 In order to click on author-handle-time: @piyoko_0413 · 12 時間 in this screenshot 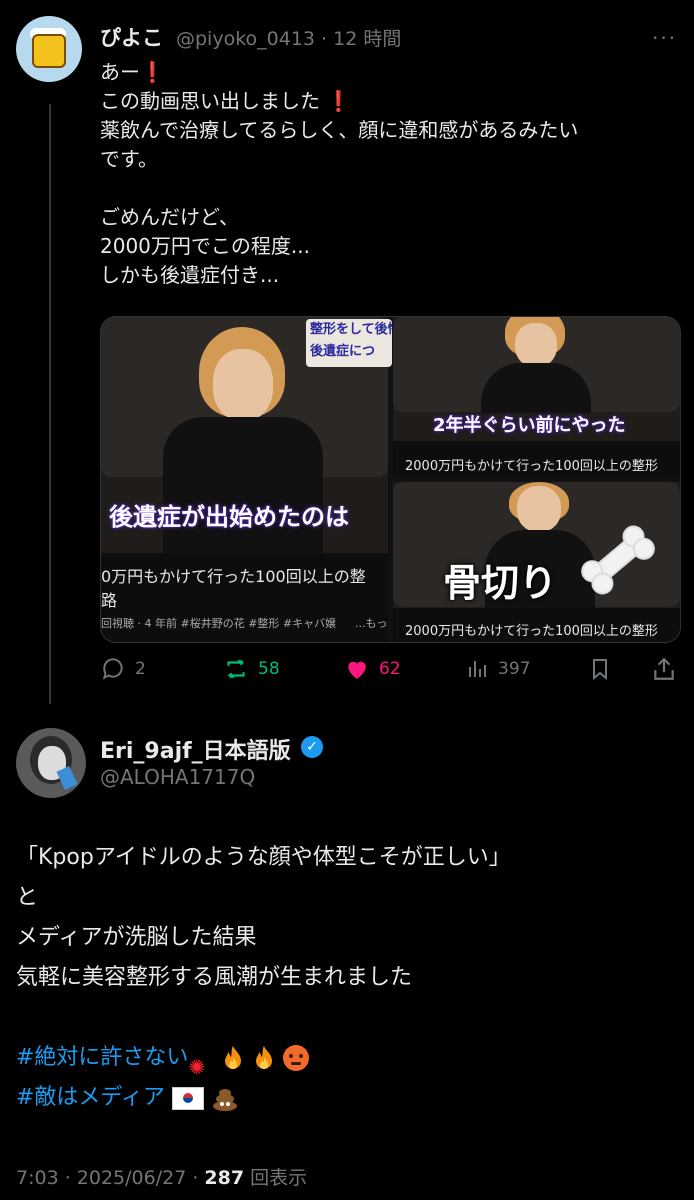, I will do `click(288, 37)`.